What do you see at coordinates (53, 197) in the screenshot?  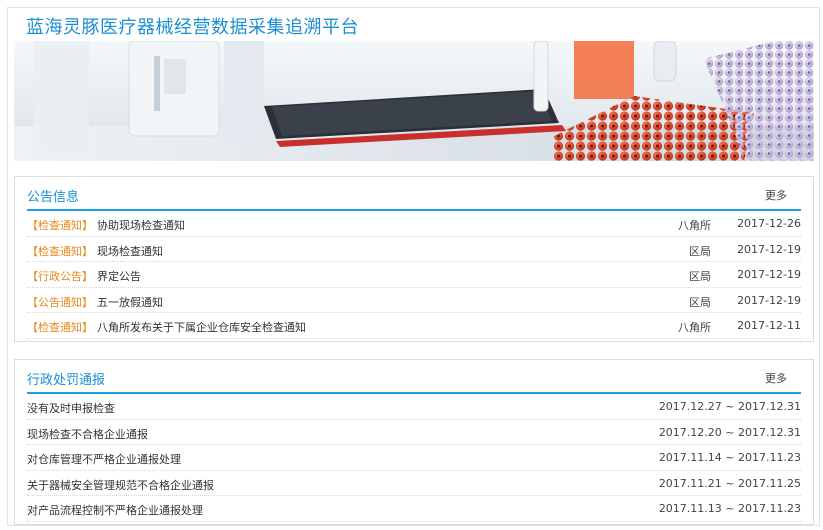 I see `notice-panel-title: 公告信息` at bounding box center [53, 197].